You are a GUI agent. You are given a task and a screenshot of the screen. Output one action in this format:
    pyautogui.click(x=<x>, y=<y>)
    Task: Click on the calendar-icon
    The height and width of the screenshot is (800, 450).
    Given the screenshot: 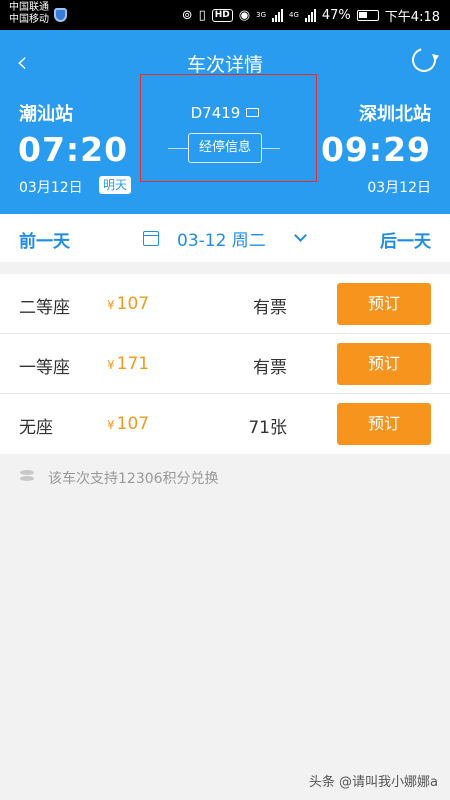 What is the action you would take?
    pyautogui.click(x=151, y=238)
    